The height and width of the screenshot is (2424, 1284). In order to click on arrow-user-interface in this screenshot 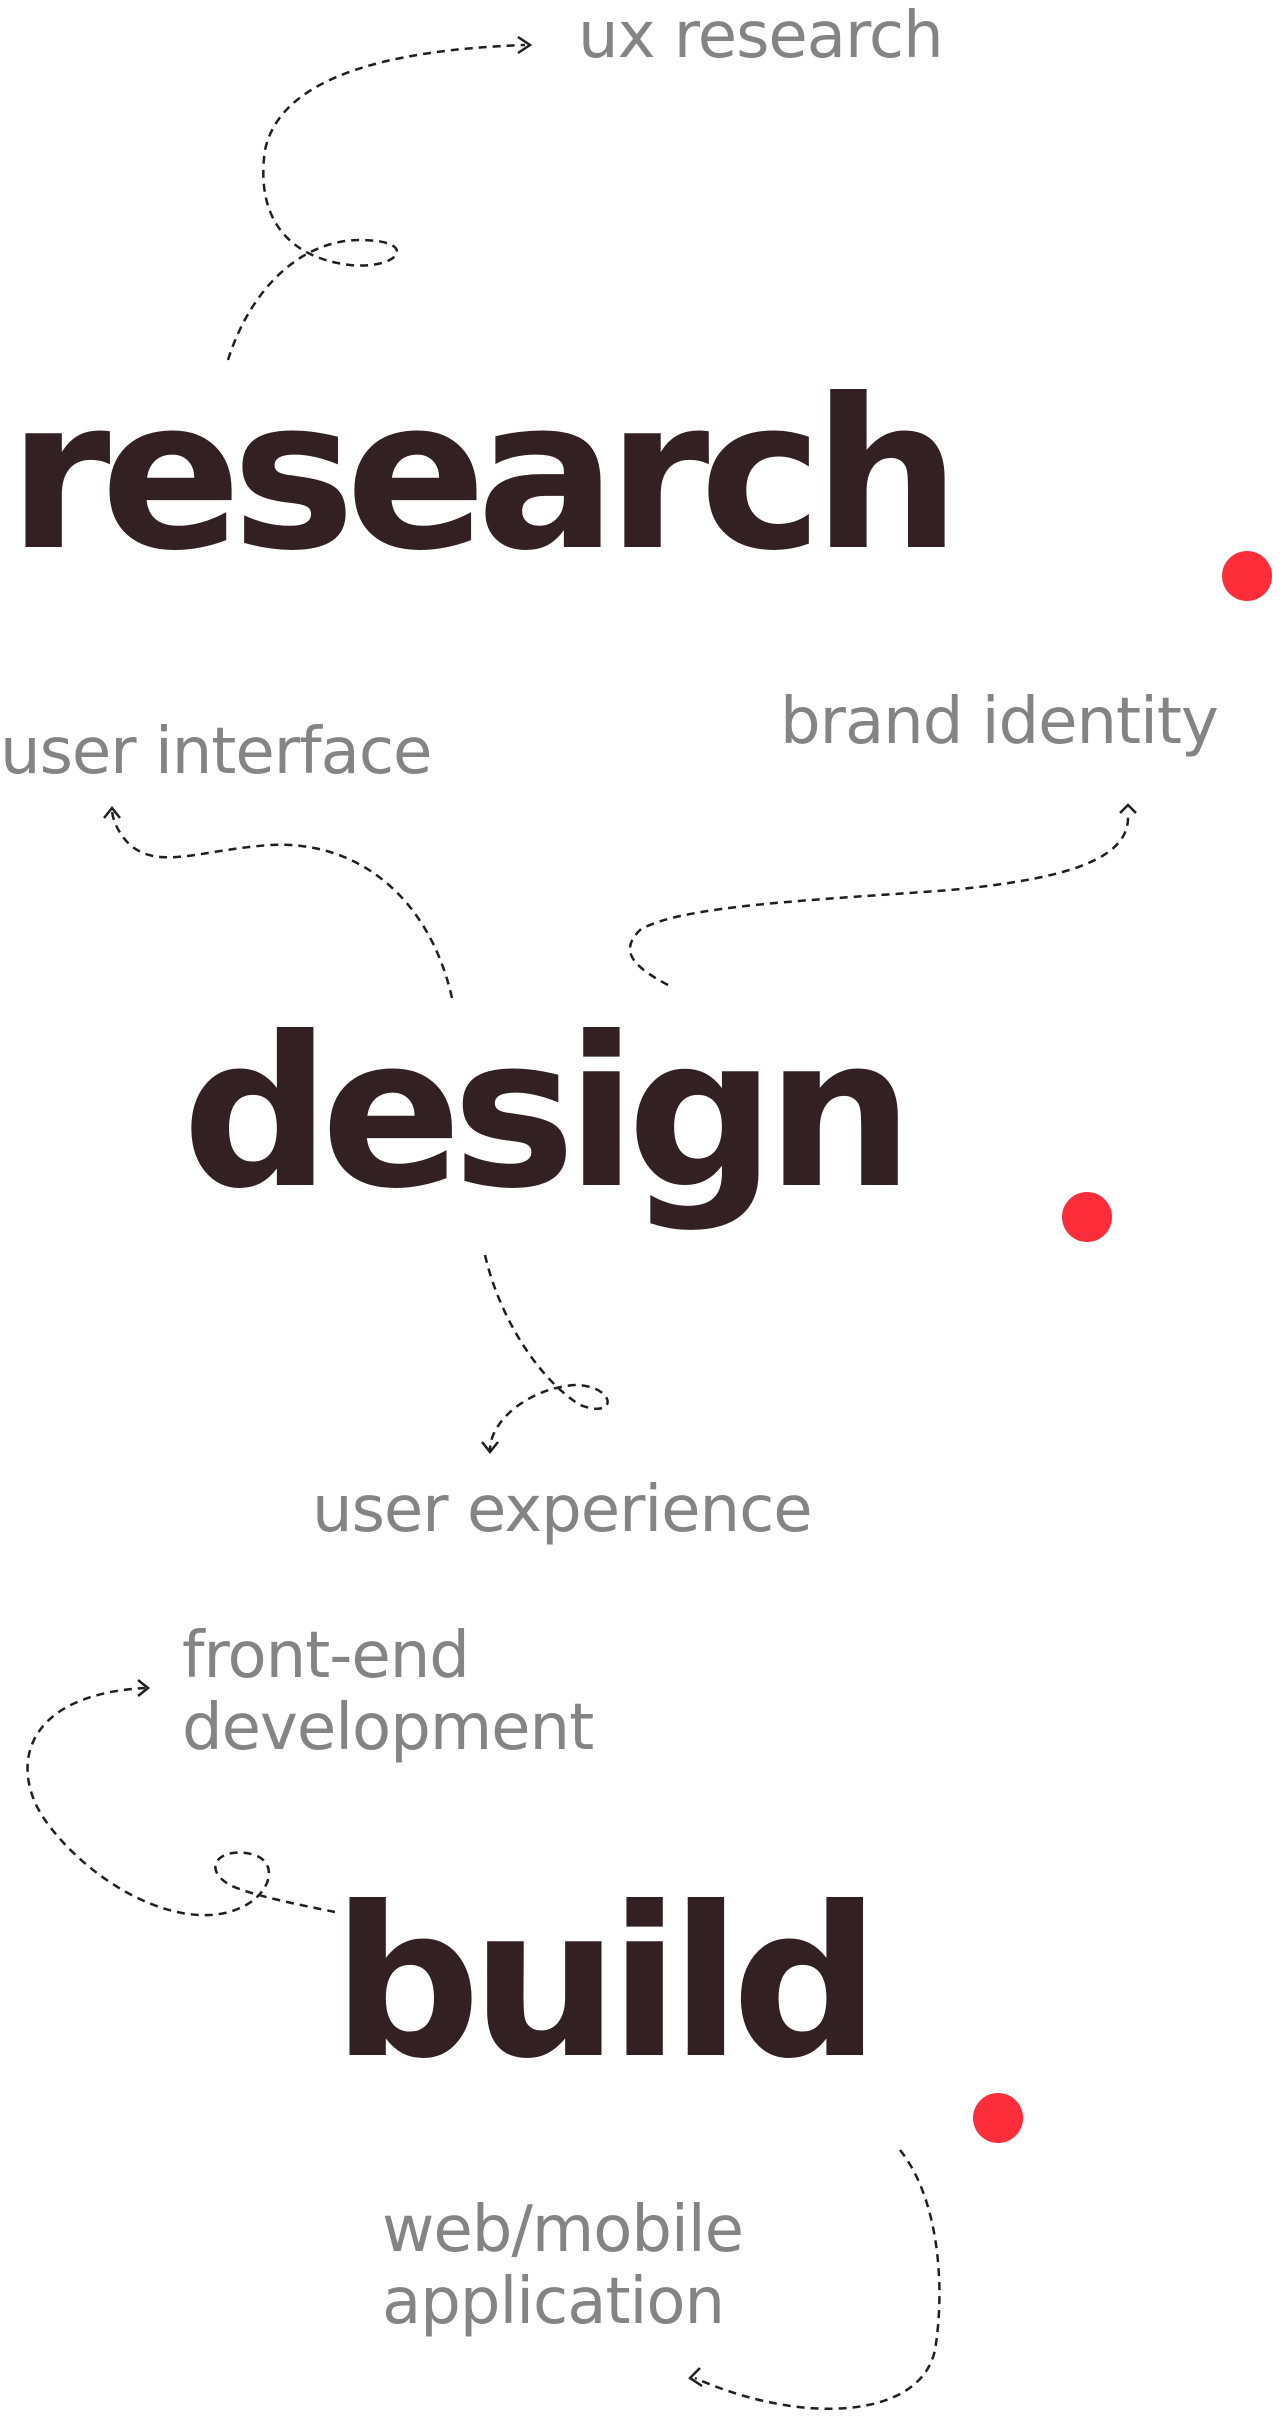, I will do `click(112, 812)`.